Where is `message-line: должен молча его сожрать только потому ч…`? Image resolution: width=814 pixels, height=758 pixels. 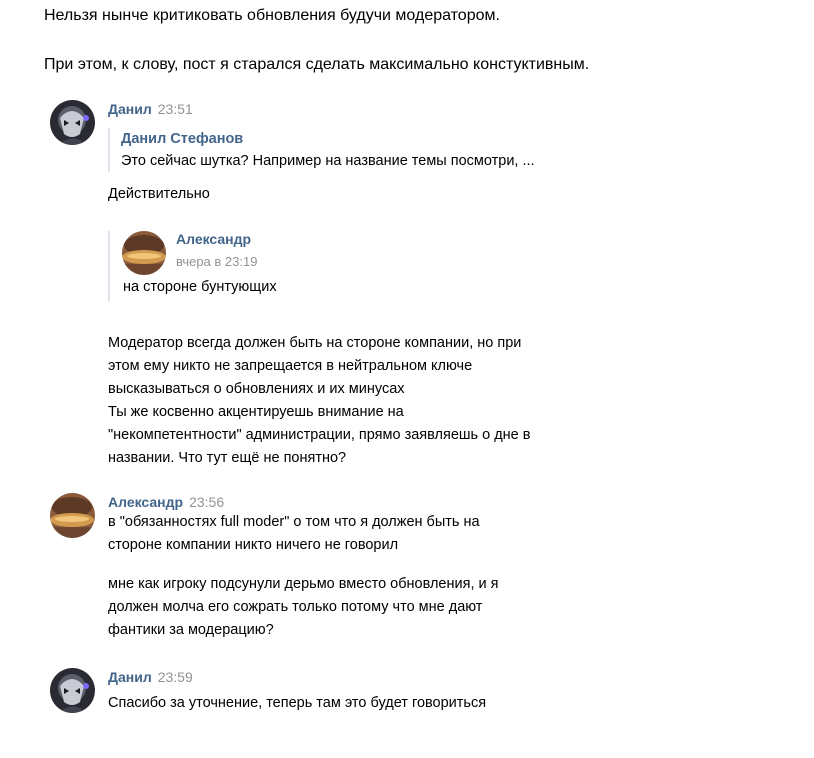
message-line: должен молча его сожрать только потому ч… is located at coordinates (295, 607).